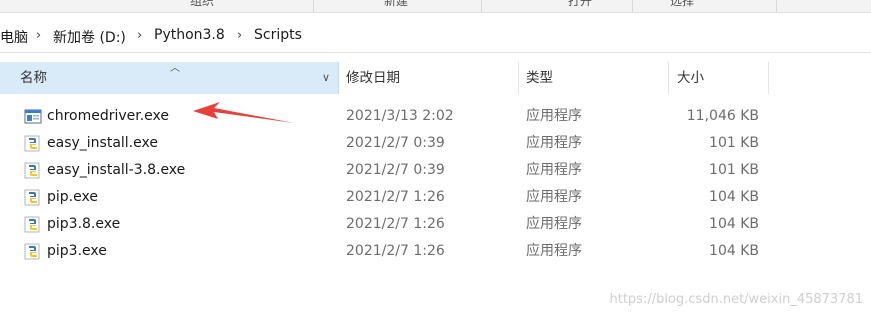  I want to click on breadcrumb-python: Python3.8, so click(189, 35).